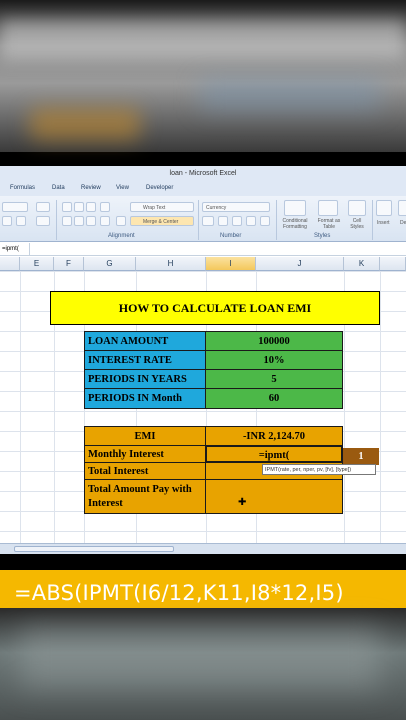  What do you see at coordinates (403, 223) in the screenshot?
I see `delete-label: De` at bounding box center [403, 223].